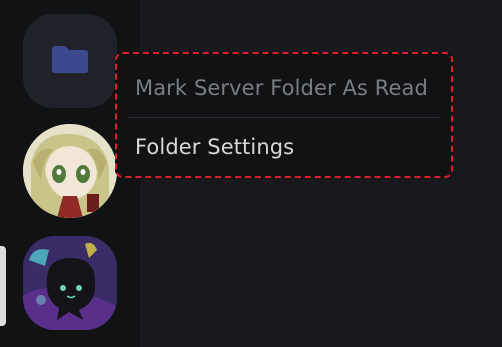 The height and width of the screenshot is (347, 502). What do you see at coordinates (284, 117) in the screenshot?
I see `menu-separator` at bounding box center [284, 117].